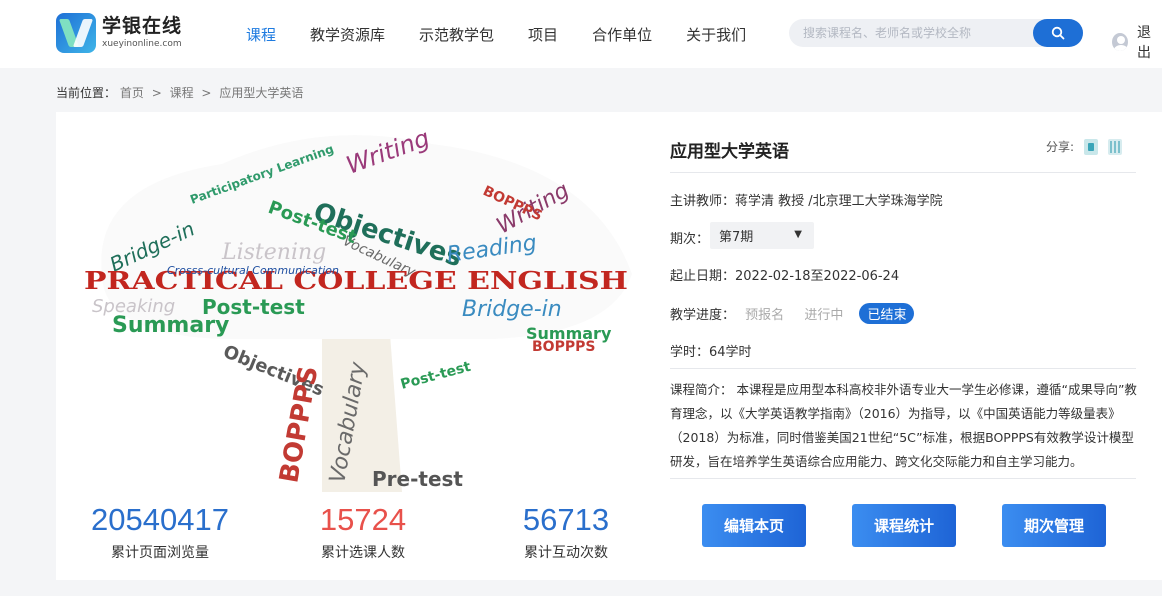 This screenshot has width=1162, height=596. What do you see at coordinates (261, 93) in the screenshot?
I see `breadcrumb-current: 应用型大学英语` at bounding box center [261, 93].